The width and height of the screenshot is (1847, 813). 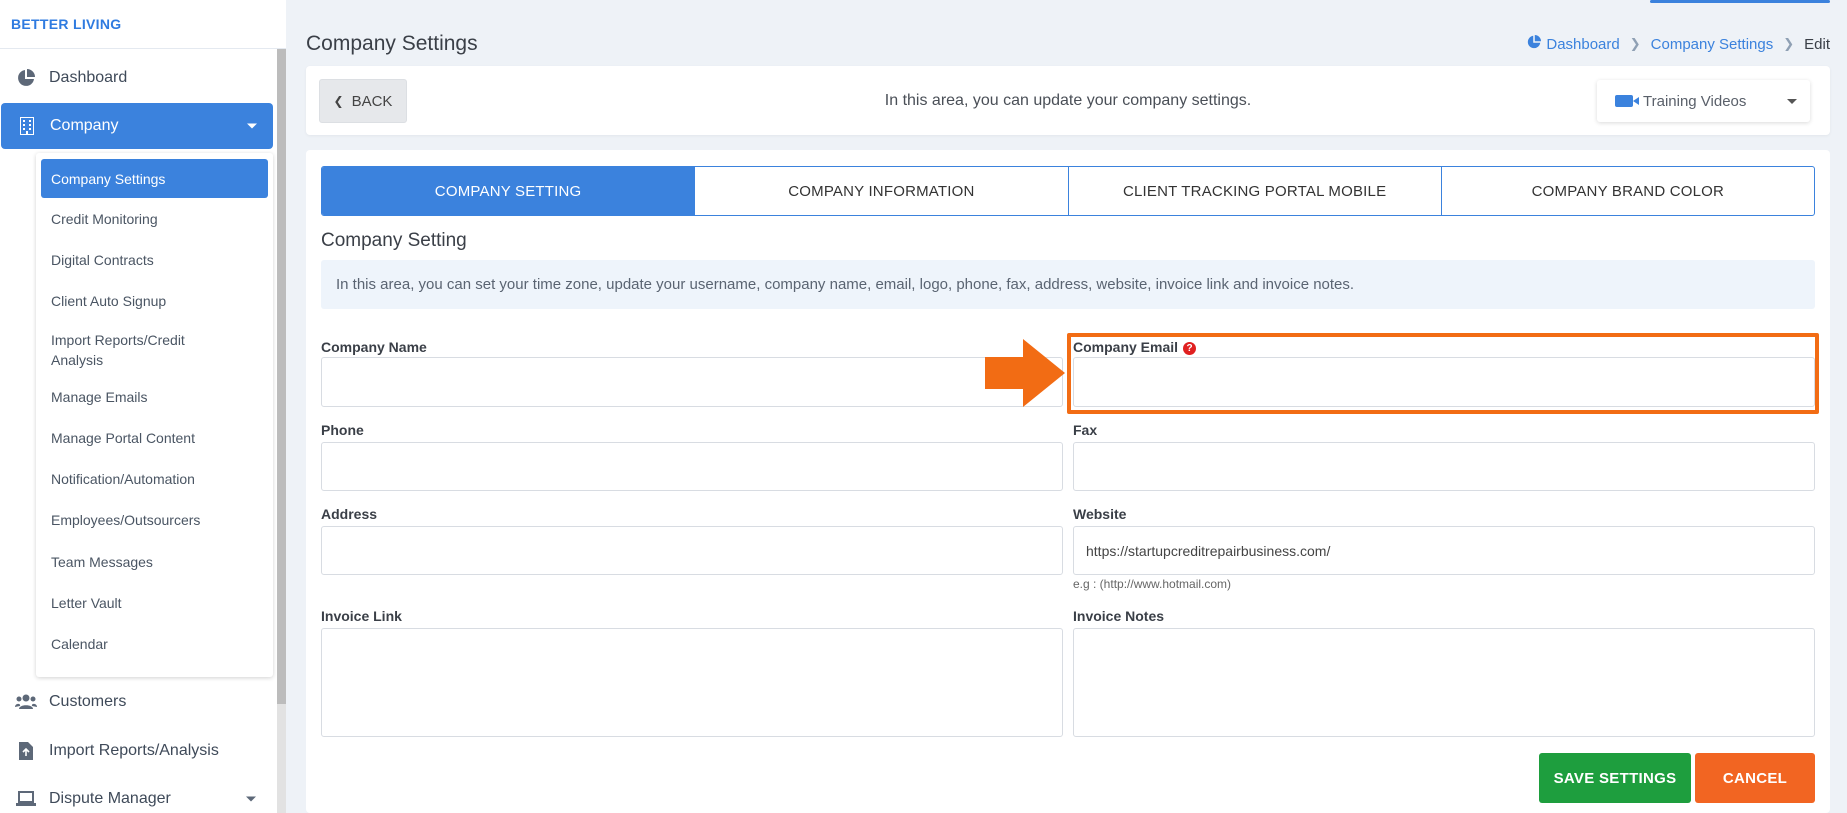 I want to click on company-email-label: Company Email?, so click(x=1135, y=347).